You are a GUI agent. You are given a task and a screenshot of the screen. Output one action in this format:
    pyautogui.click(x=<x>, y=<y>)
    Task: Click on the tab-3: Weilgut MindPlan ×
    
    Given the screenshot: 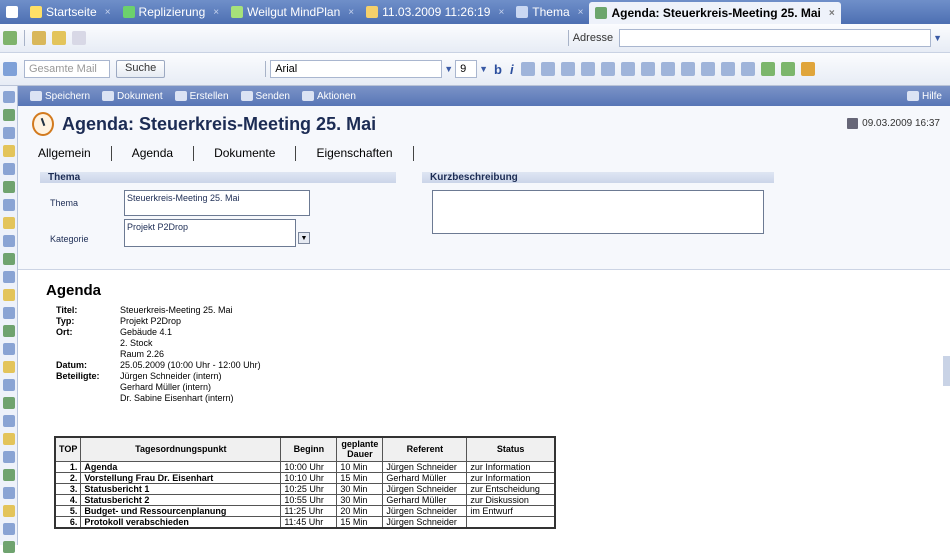 What is the action you would take?
    pyautogui.click(x=292, y=12)
    